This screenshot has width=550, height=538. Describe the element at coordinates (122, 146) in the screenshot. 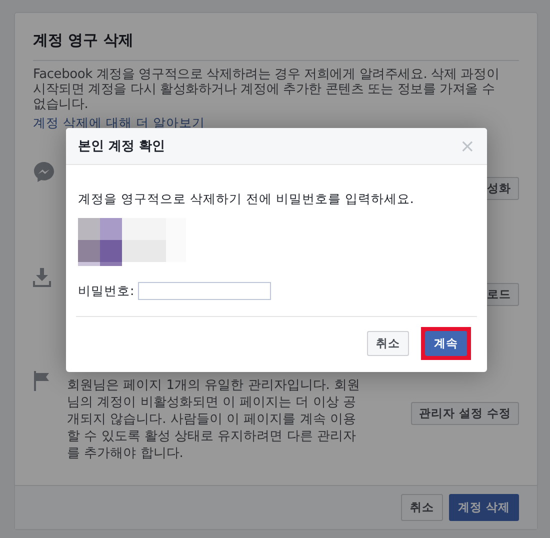

I see `dialog-title: 본인 계정 확인` at that location.